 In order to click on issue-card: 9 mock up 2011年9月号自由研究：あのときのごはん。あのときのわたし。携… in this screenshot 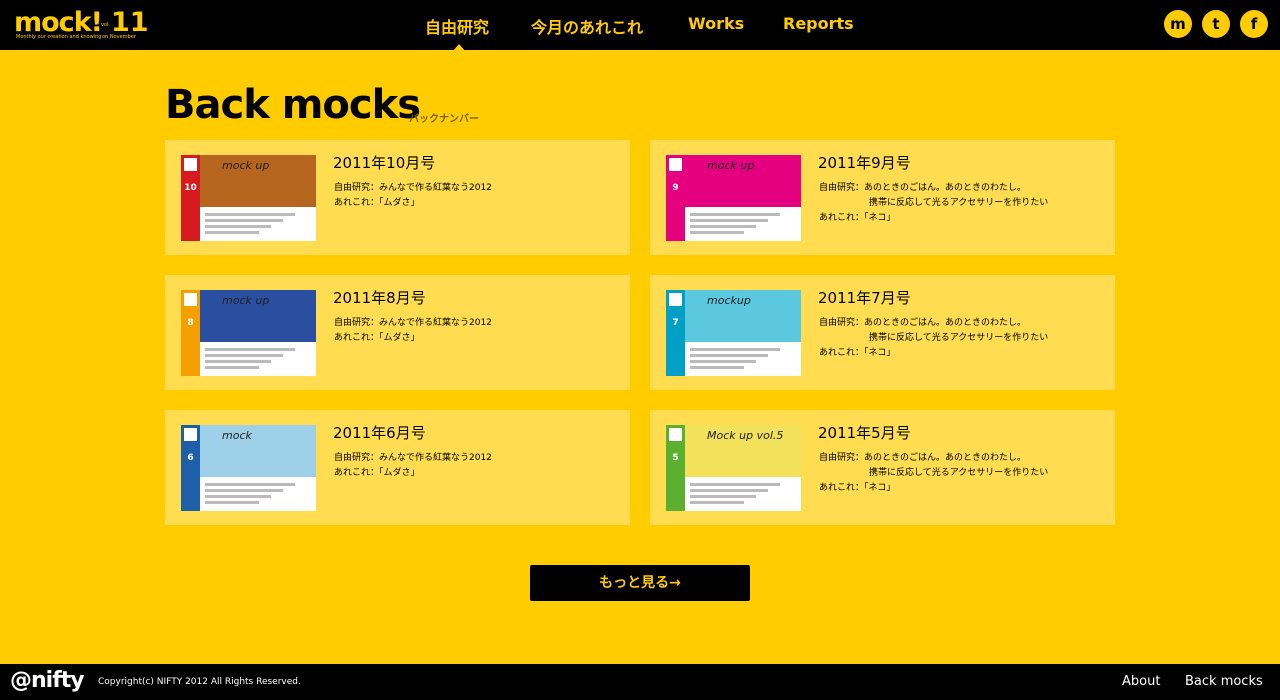, I will do `click(882, 197)`.